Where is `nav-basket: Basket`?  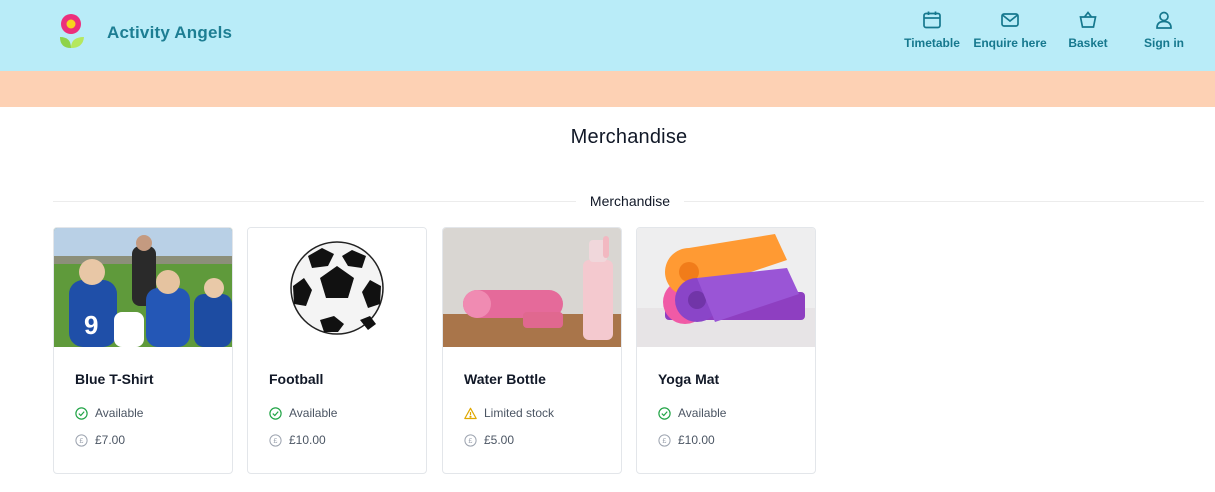 nav-basket: Basket is located at coordinates (1088, 30).